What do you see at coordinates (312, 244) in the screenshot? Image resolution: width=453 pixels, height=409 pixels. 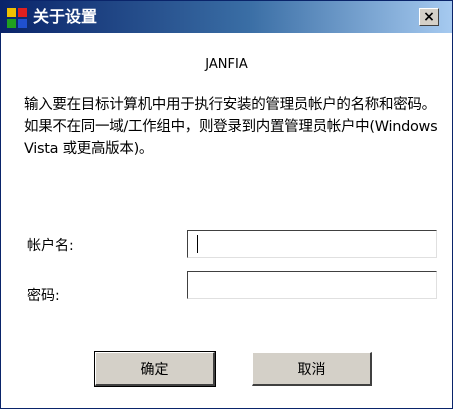 I see `username-input` at bounding box center [312, 244].